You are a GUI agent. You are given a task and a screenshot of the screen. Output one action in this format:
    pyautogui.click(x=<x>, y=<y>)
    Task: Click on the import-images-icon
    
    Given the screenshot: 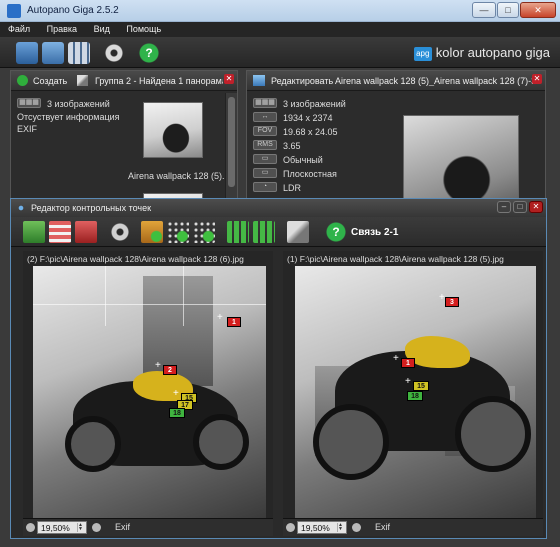 What is the action you would take?
    pyautogui.click(x=27, y=53)
    